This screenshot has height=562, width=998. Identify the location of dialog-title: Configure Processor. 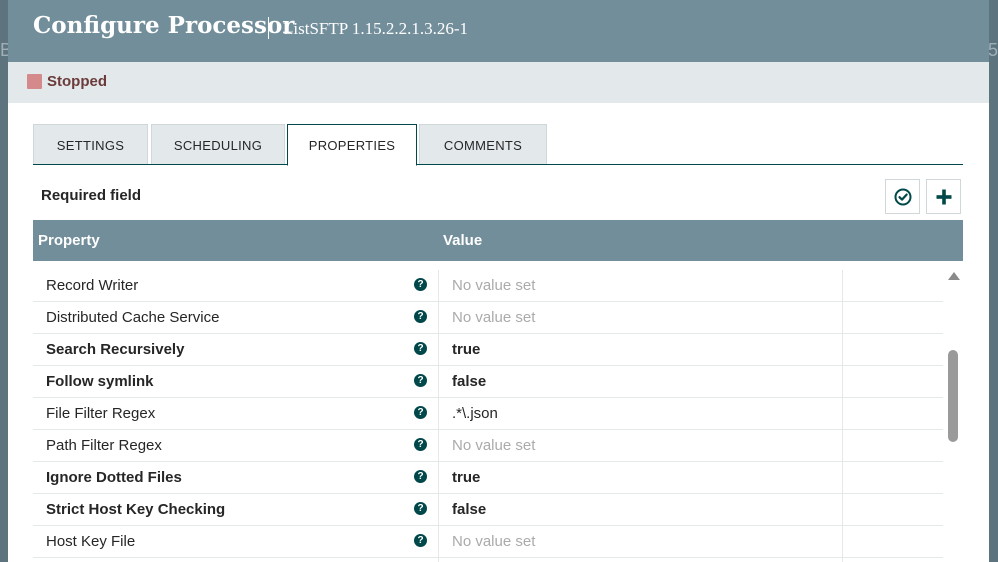
(164, 25).